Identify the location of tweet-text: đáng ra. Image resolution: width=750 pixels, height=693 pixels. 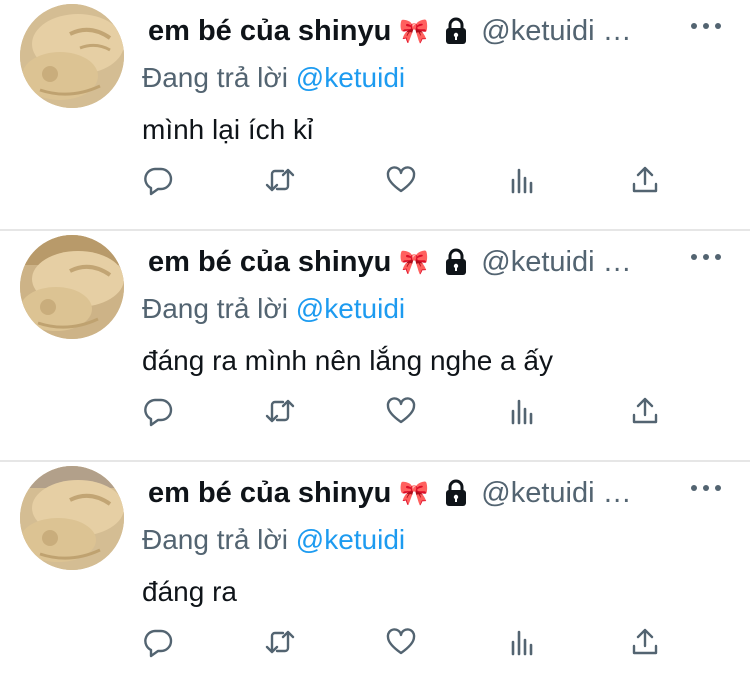
(189, 591).